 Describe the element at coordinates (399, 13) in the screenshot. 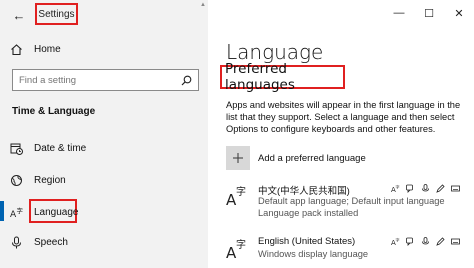

I see `minimize-button: —` at that location.